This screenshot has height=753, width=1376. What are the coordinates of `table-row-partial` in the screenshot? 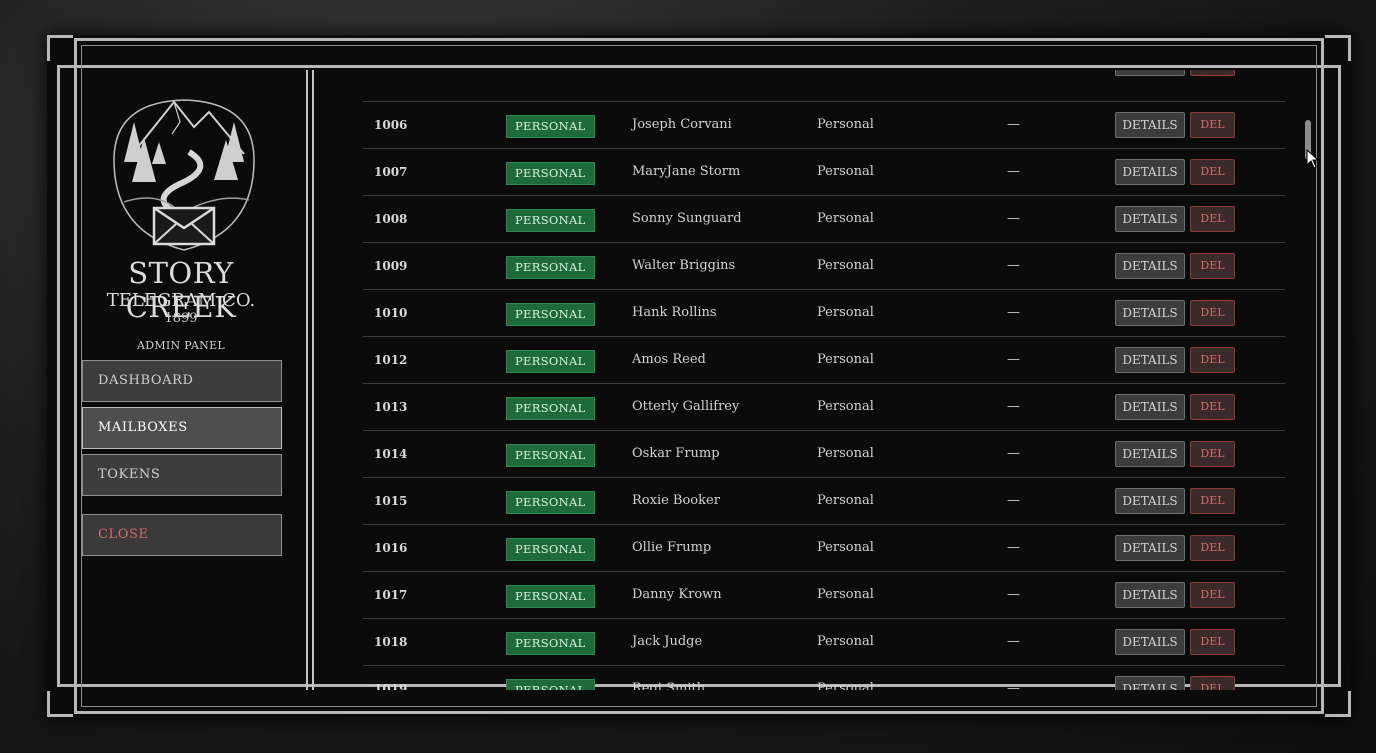 It's located at (824, 85).